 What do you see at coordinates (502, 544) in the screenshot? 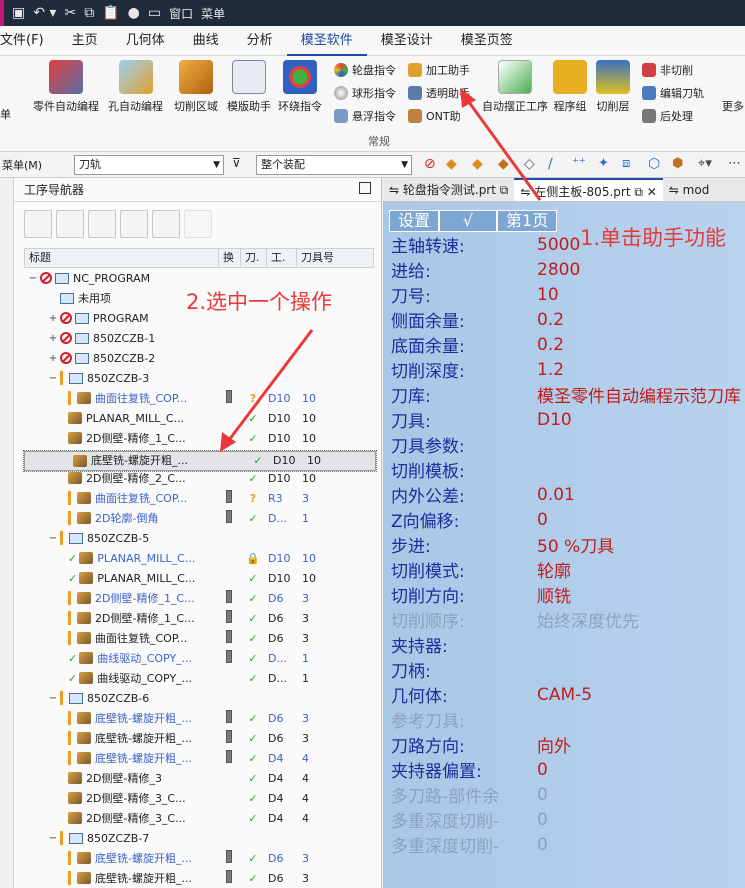
I see `param-row: 步进: 50 %刀具` at bounding box center [502, 544].